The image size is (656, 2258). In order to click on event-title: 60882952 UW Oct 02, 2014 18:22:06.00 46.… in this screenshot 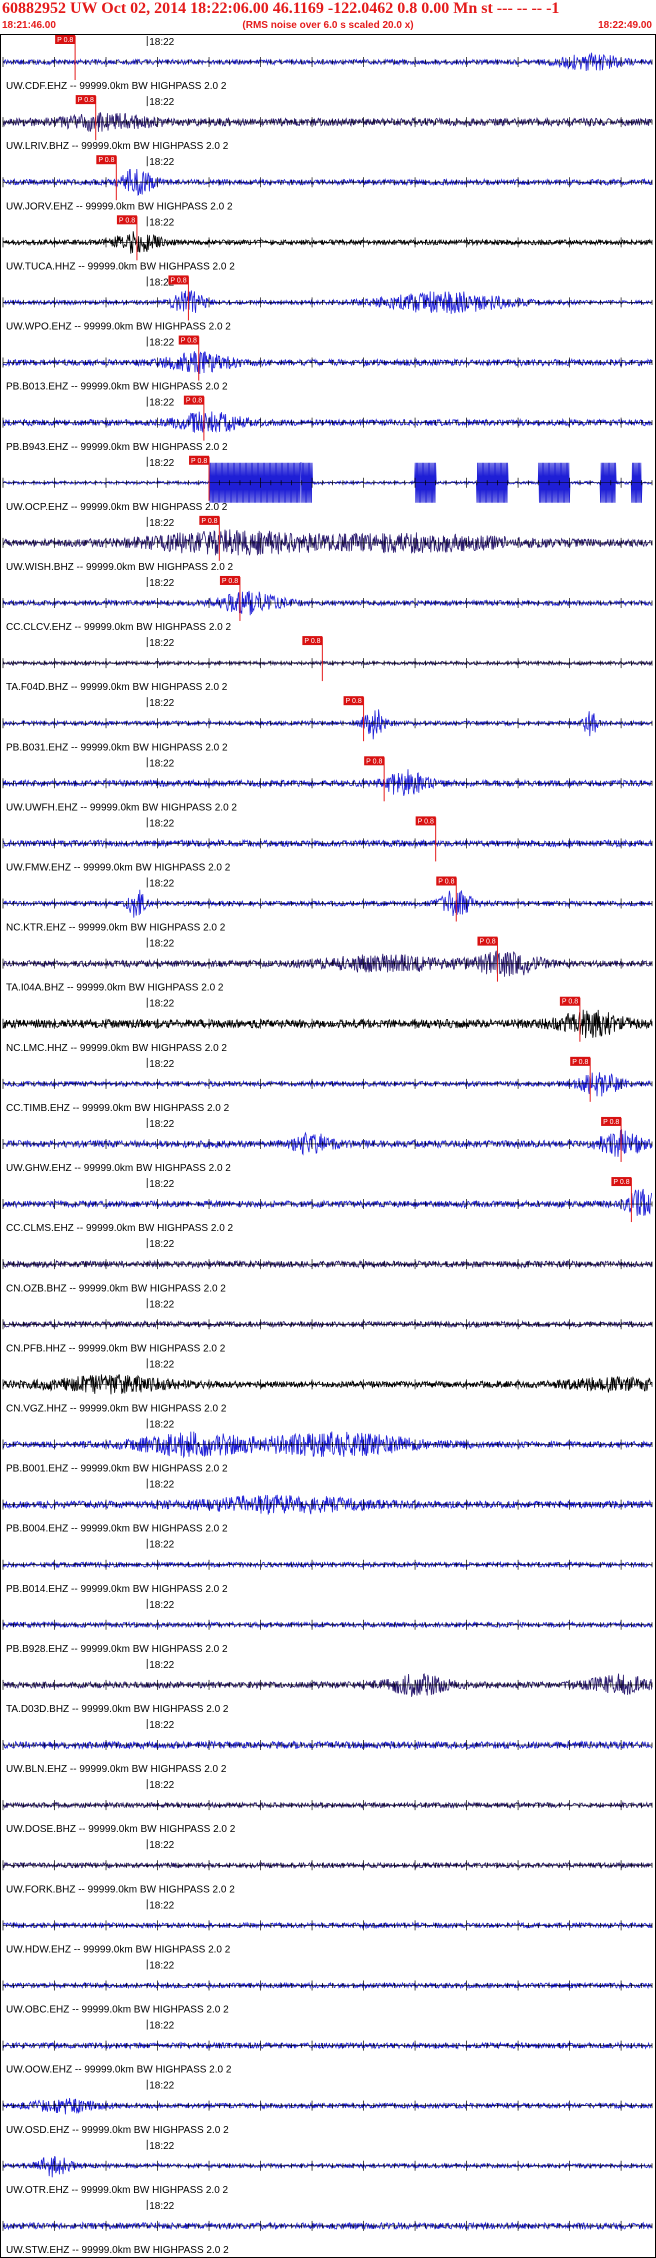, I will do `click(281, 8)`.